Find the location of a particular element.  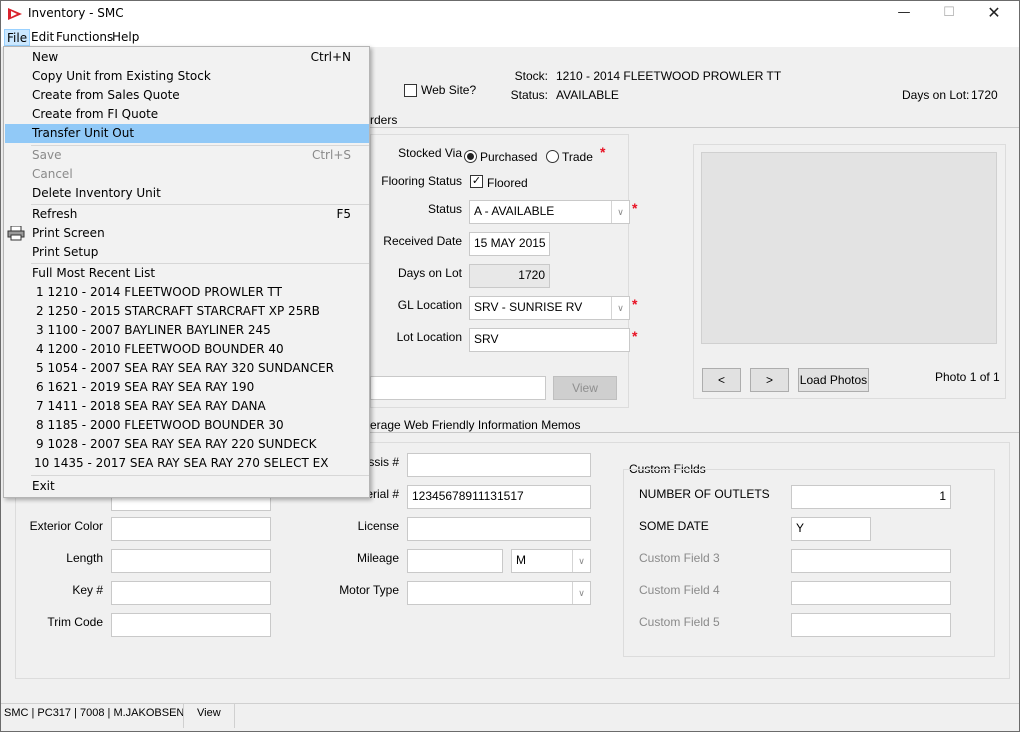

menu-item-create-from-fi-quote: Create from FI Quote is located at coordinates (187, 114).